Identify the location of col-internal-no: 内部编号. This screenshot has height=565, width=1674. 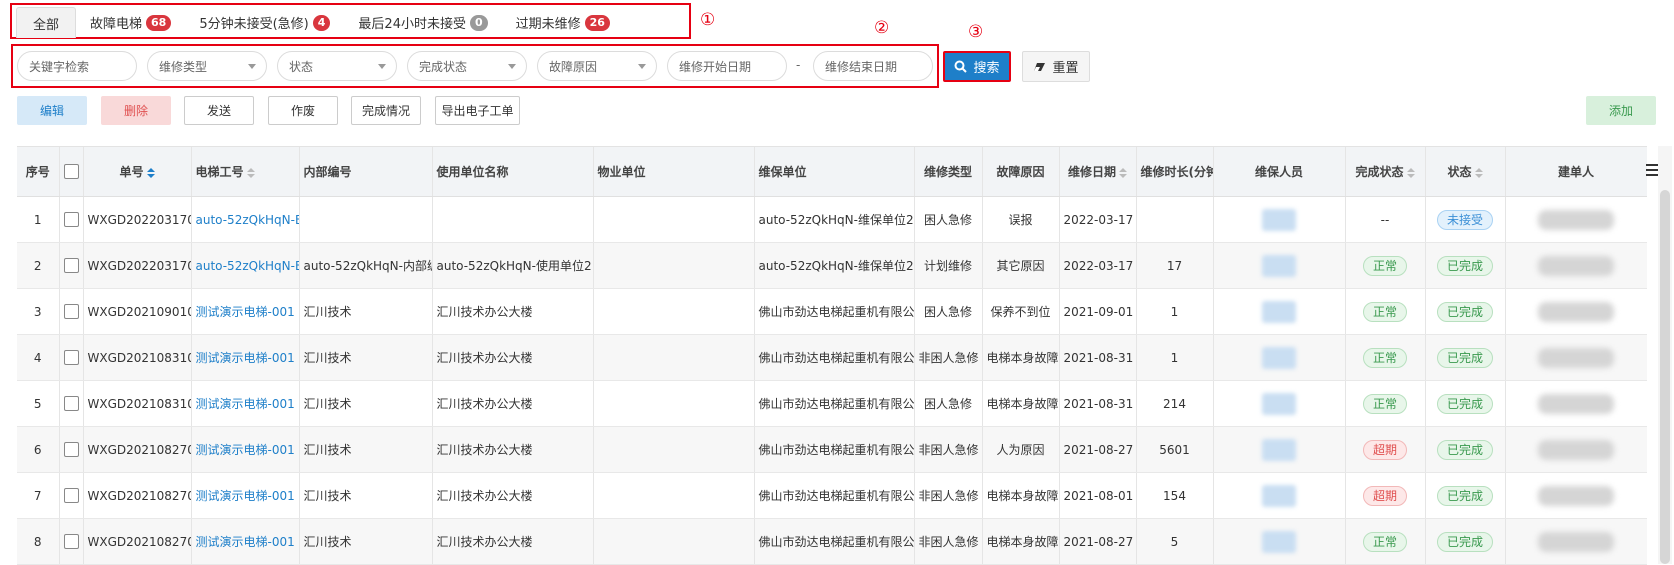
(366, 172).